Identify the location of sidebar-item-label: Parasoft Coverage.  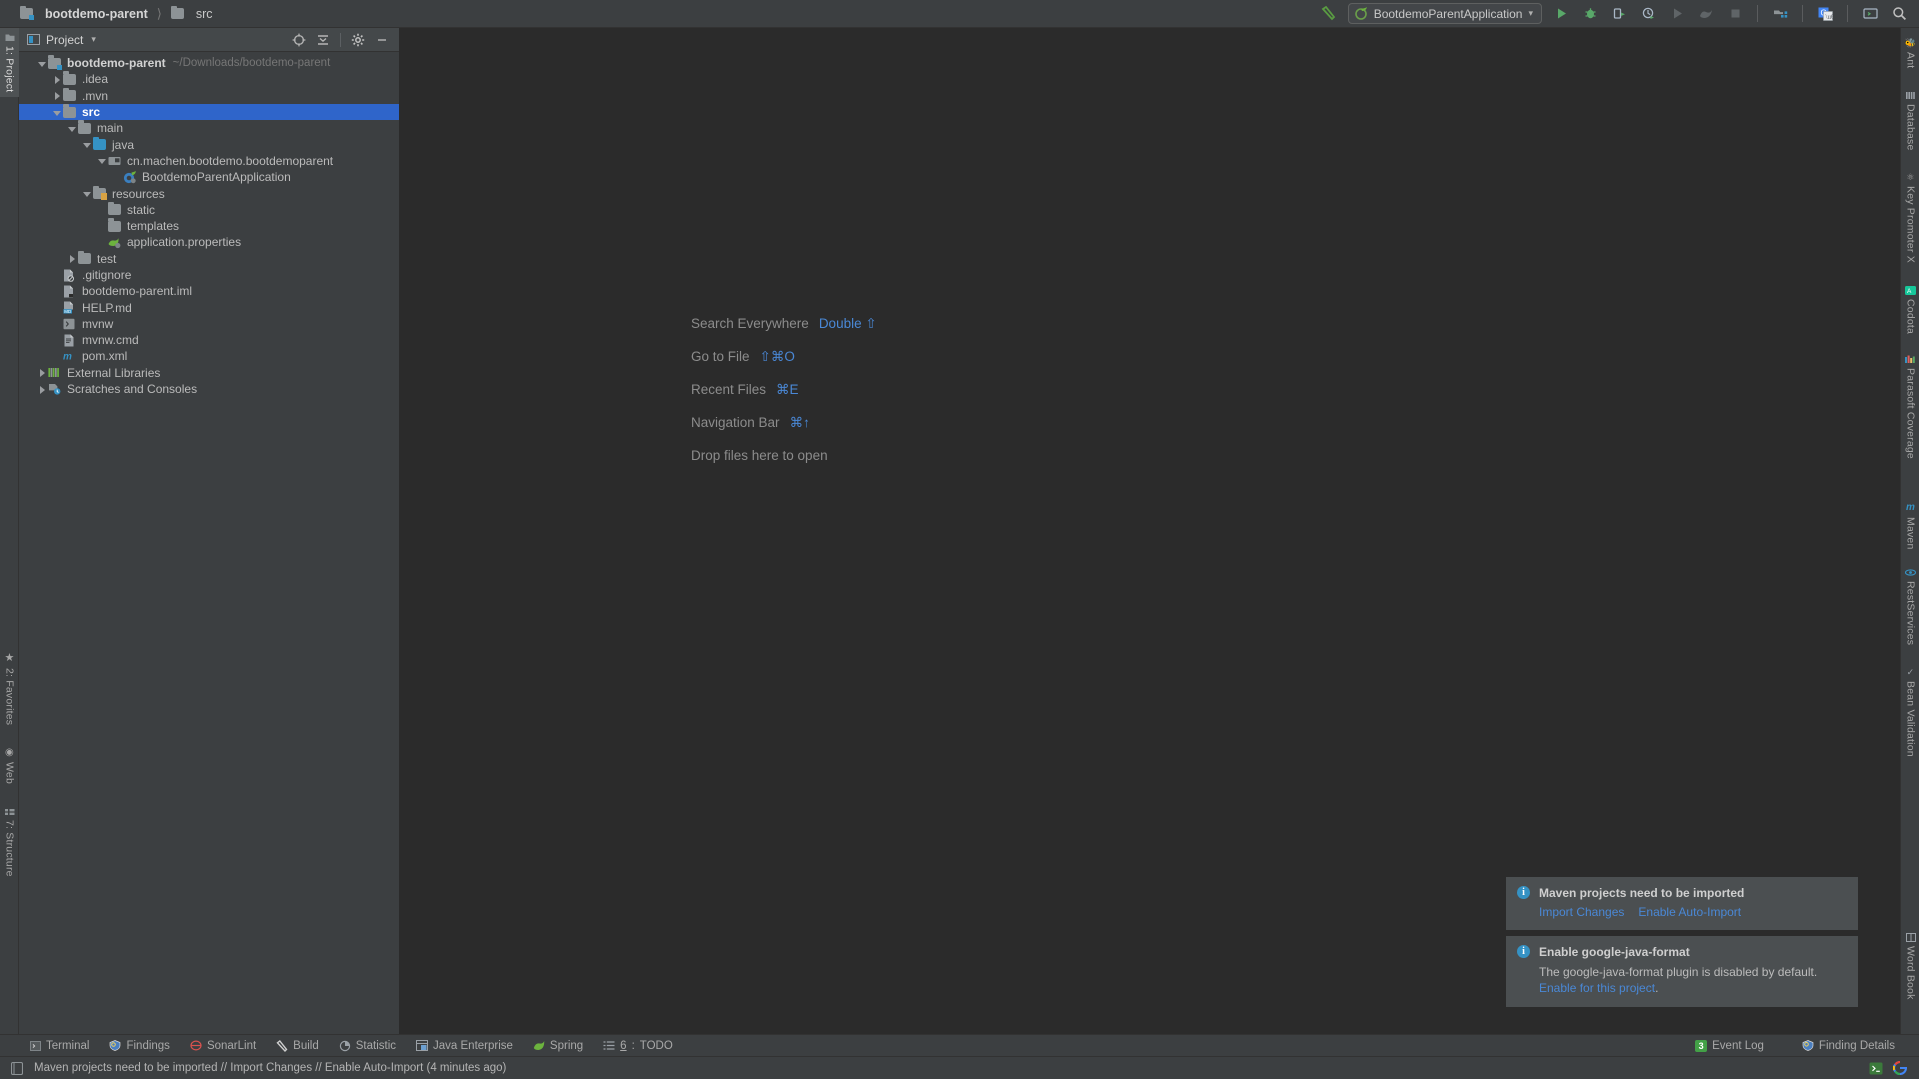
(1910, 413).